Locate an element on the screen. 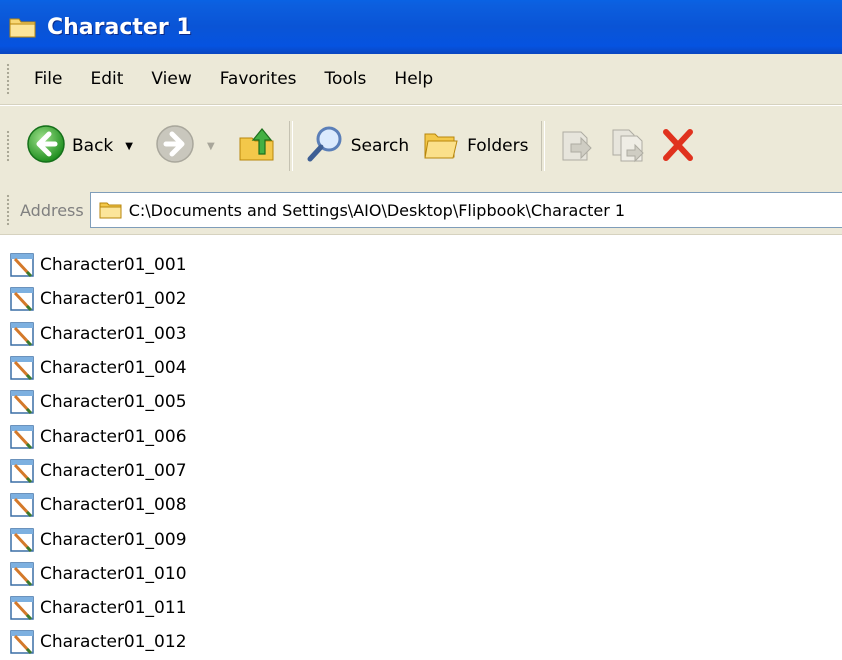  file-name: Character01_002 is located at coordinates (113, 299).